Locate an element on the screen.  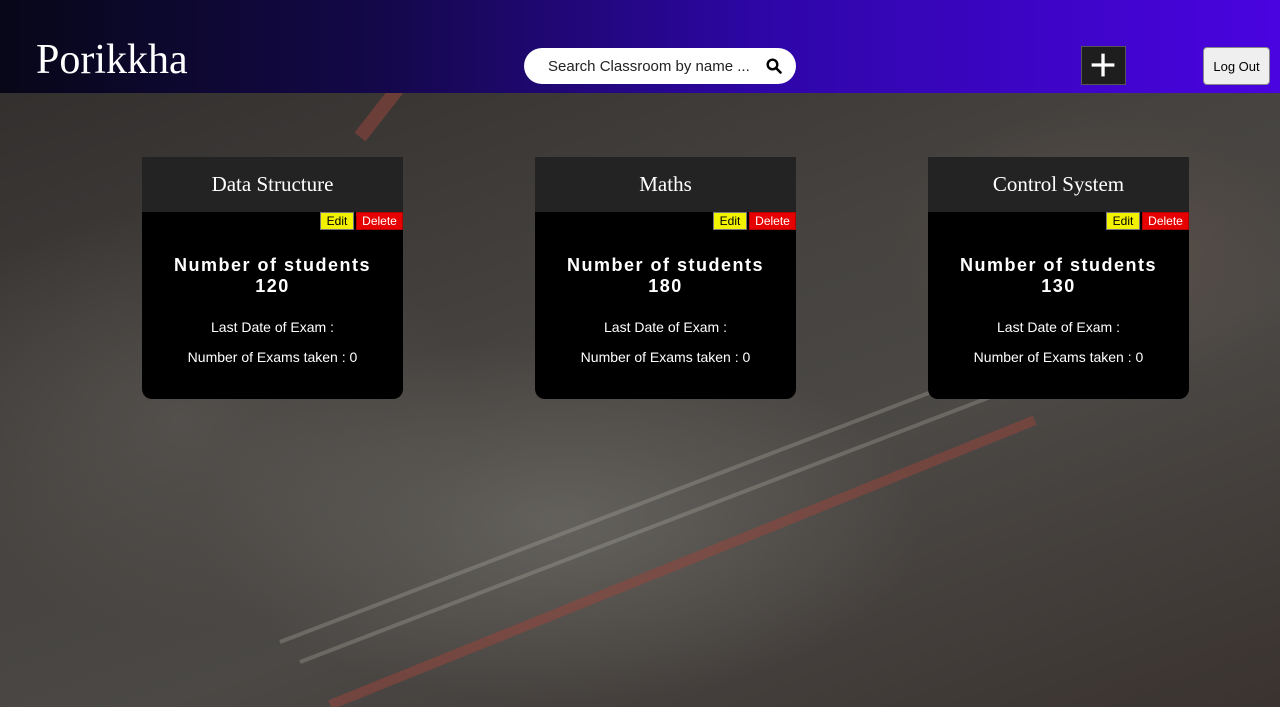
students-info: Number of students 130 is located at coordinates (1058, 276).